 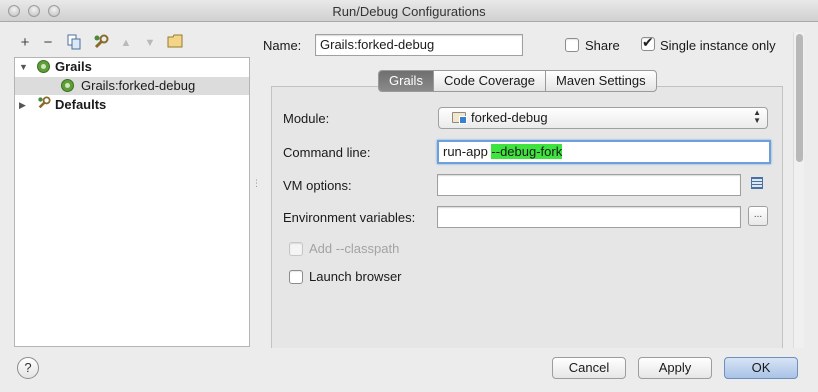 I want to click on scrollbar, so click(x=798, y=190).